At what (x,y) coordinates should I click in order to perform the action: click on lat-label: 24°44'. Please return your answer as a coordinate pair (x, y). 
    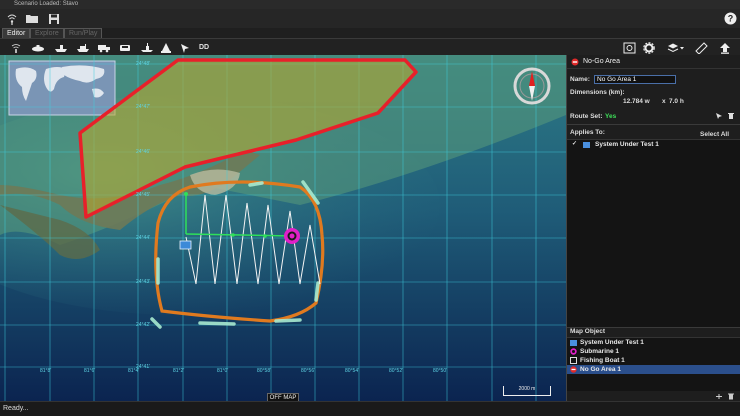
    Looking at the image, I should click on (143, 238).